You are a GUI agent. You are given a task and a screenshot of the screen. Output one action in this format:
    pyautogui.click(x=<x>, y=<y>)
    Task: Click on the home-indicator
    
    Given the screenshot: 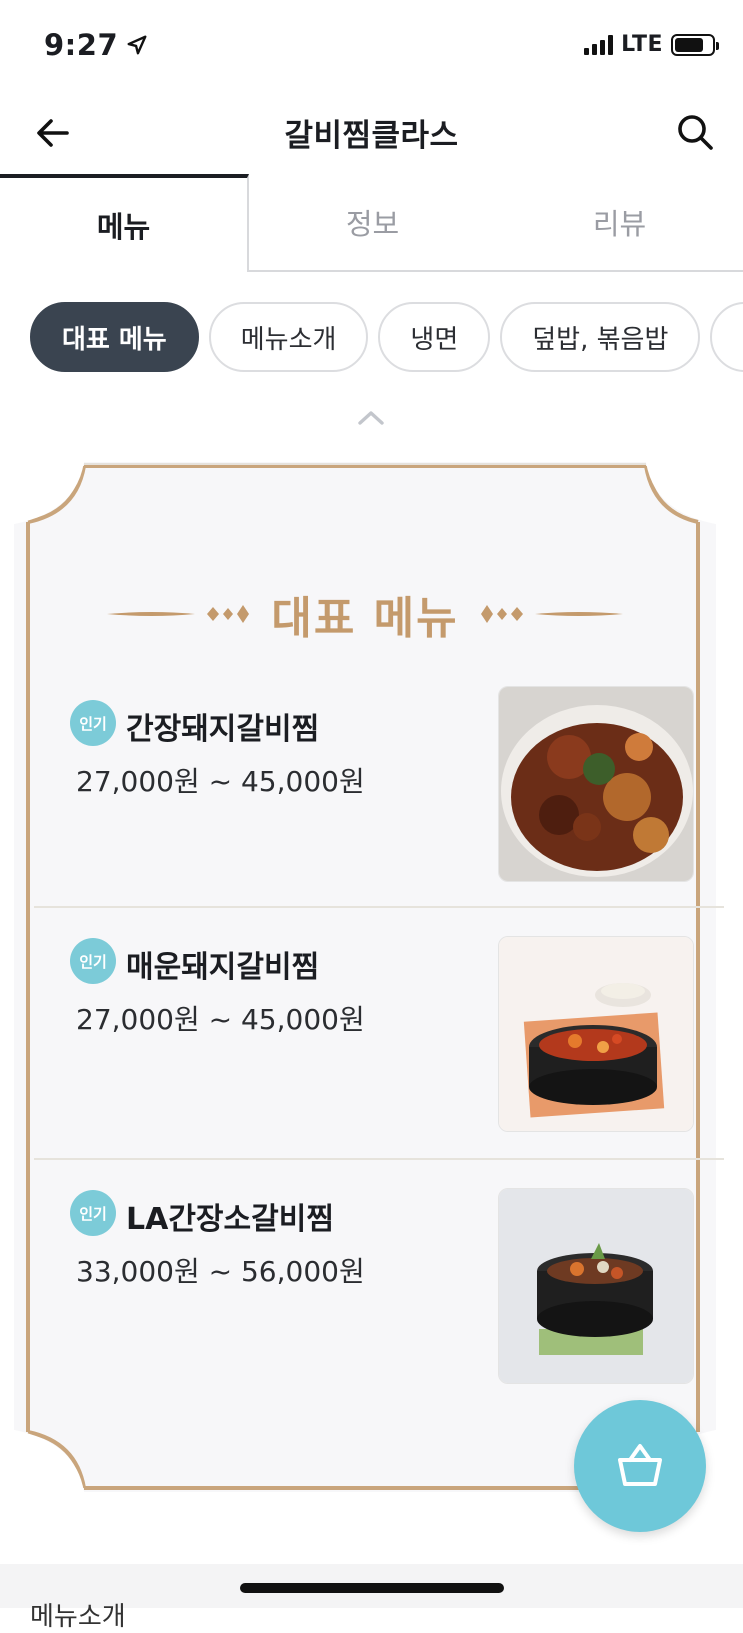 What is the action you would take?
    pyautogui.click(x=372, y=1588)
    